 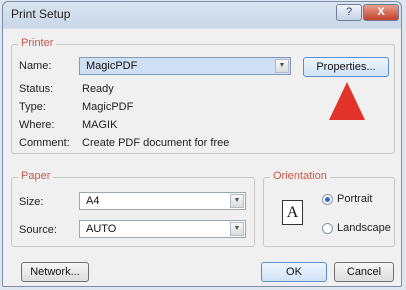 I want to click on dialog-title: Print Setup, so click(x=41, y=14).